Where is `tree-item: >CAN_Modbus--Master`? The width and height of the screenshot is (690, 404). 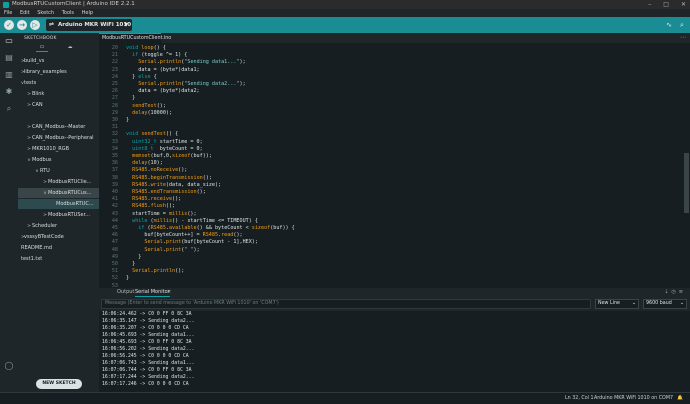
tree-item: >CAN_Modbus--Master is located at coordinates (58, 127).